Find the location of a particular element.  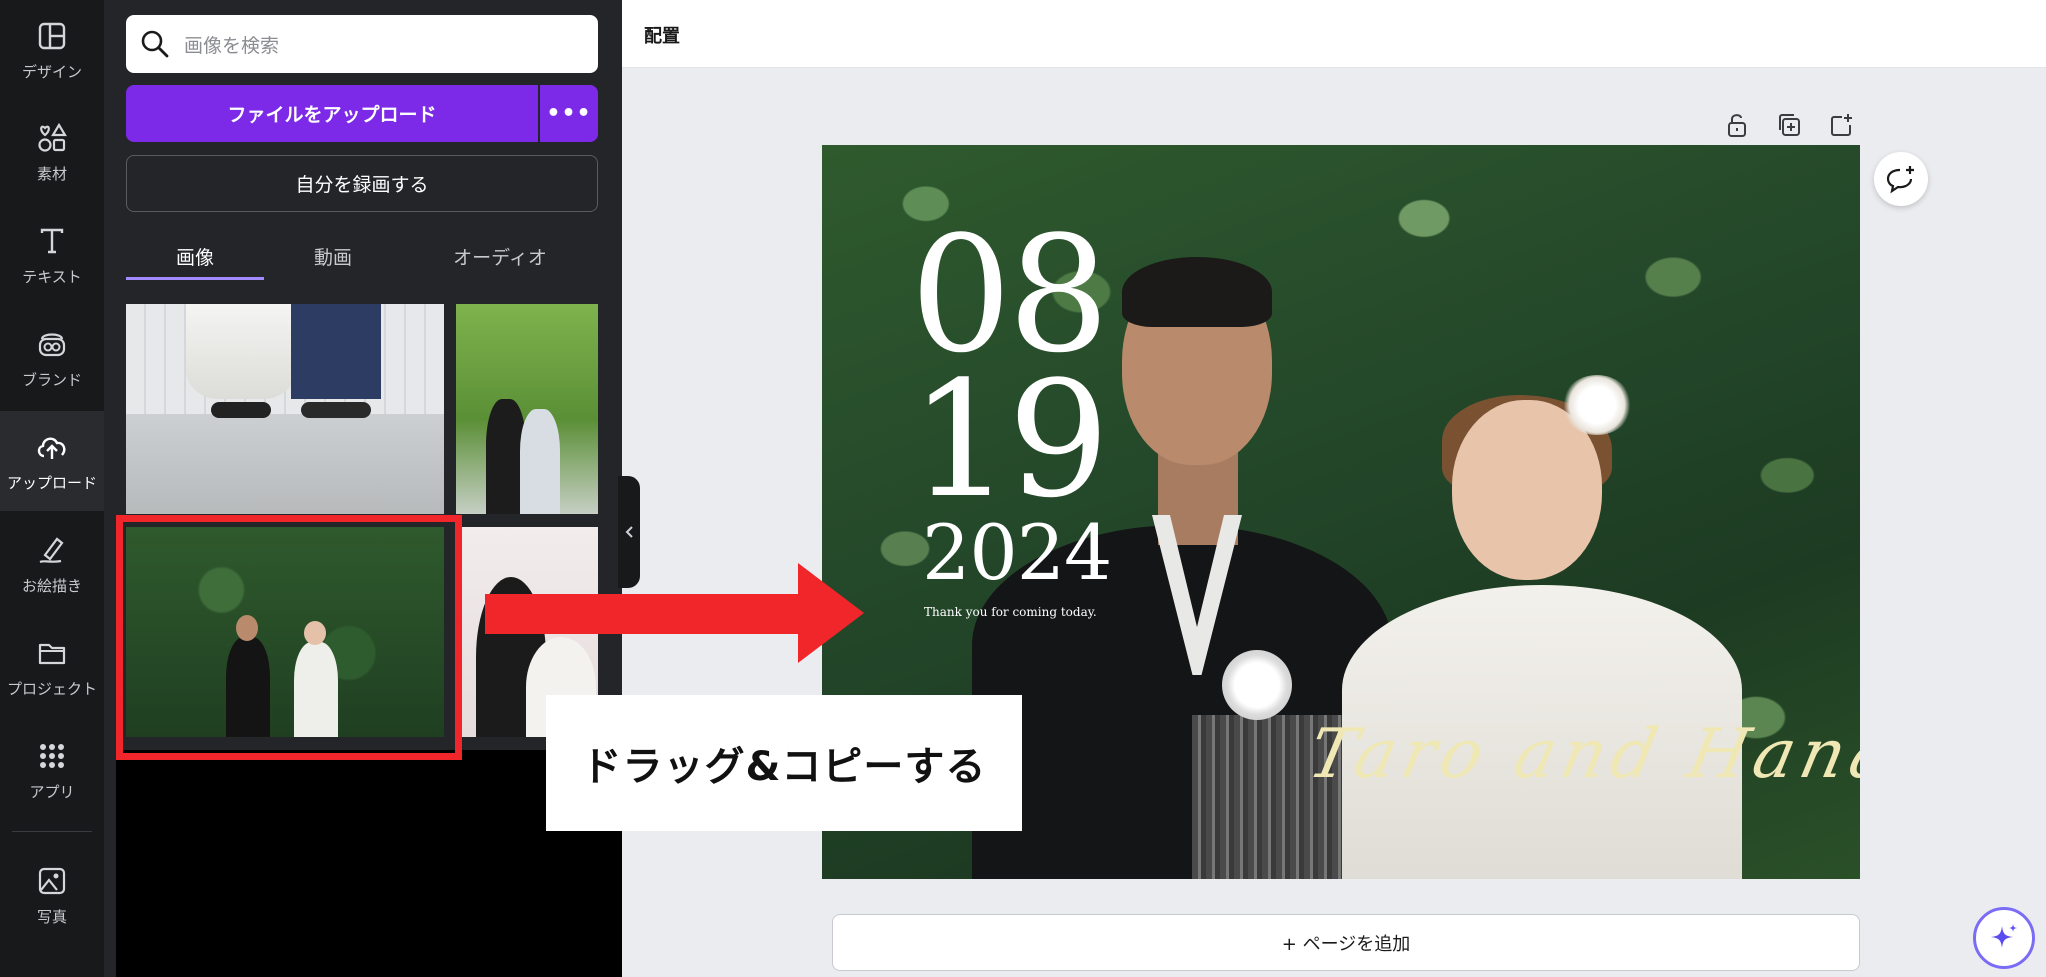

apps-grid-icon is located at coordinates (52, 756).